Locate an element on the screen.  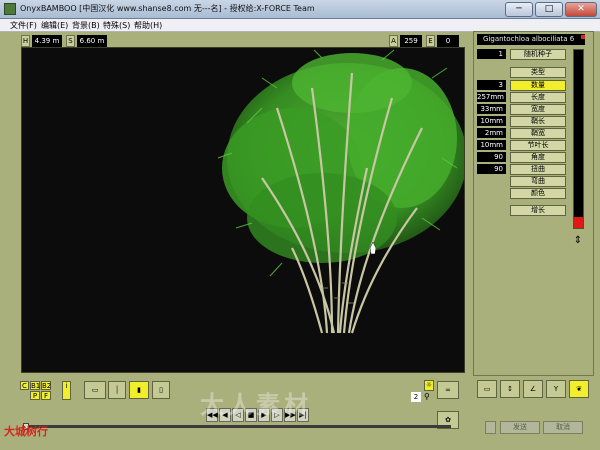
param-count-button: 数量 is located at coordinates (538, 85).